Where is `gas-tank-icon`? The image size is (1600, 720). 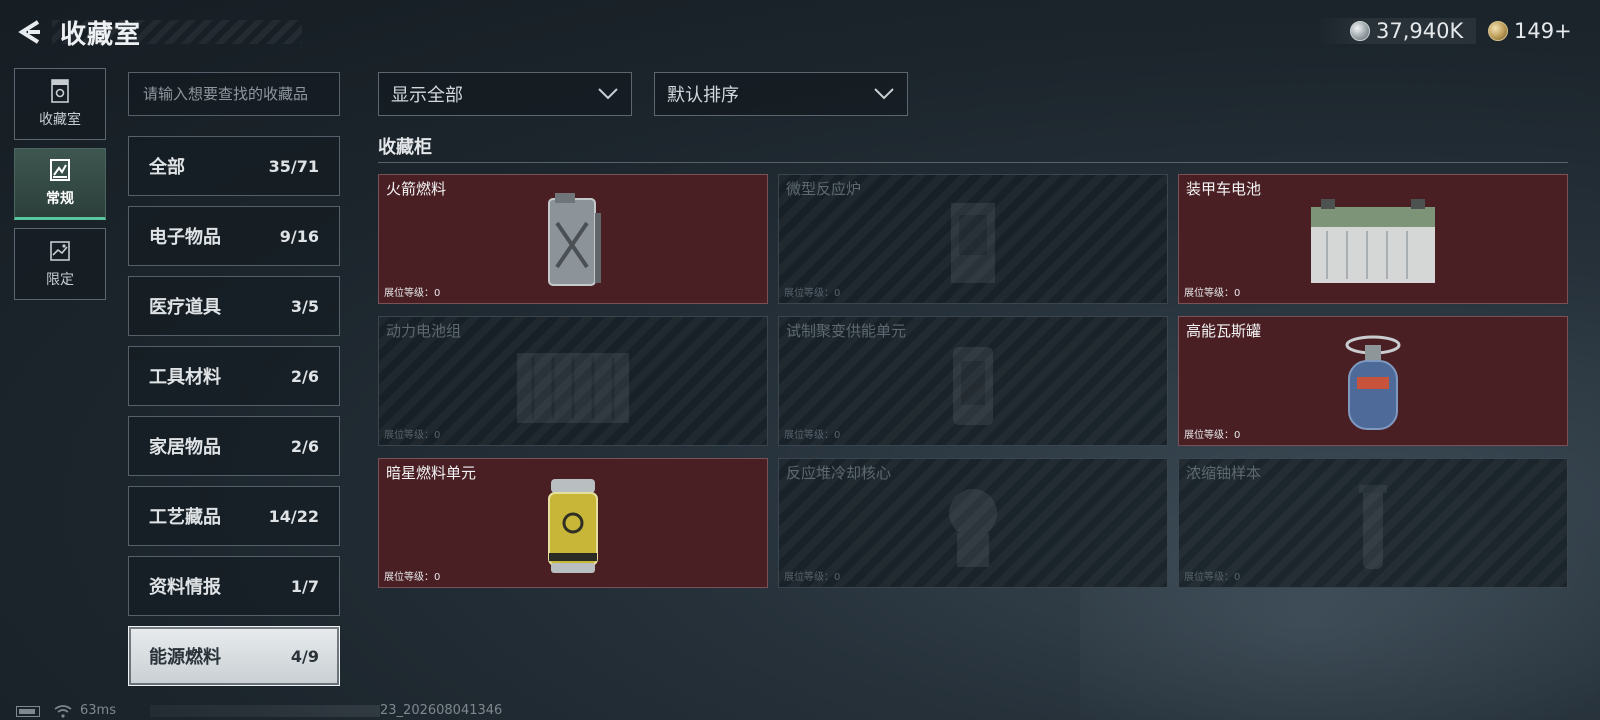 gas-tank-icon is located at coordinates (1373, 382).